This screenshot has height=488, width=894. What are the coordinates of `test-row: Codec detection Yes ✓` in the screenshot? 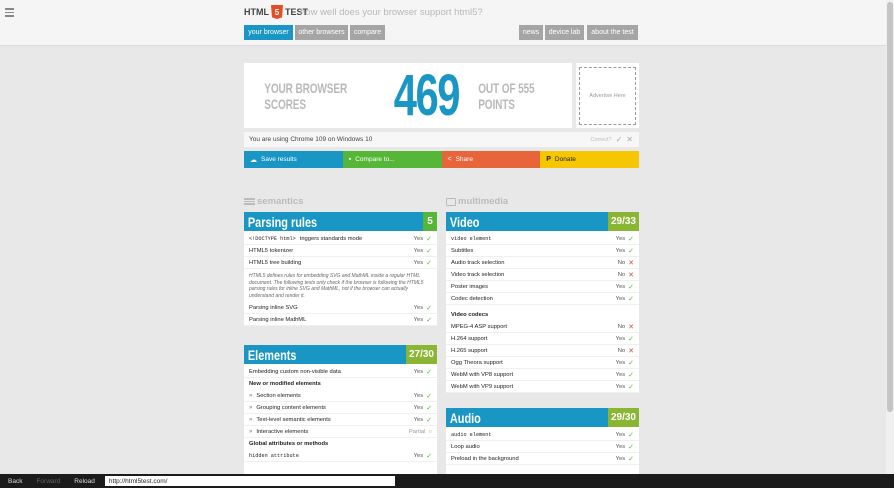 It's located at (542, 299).